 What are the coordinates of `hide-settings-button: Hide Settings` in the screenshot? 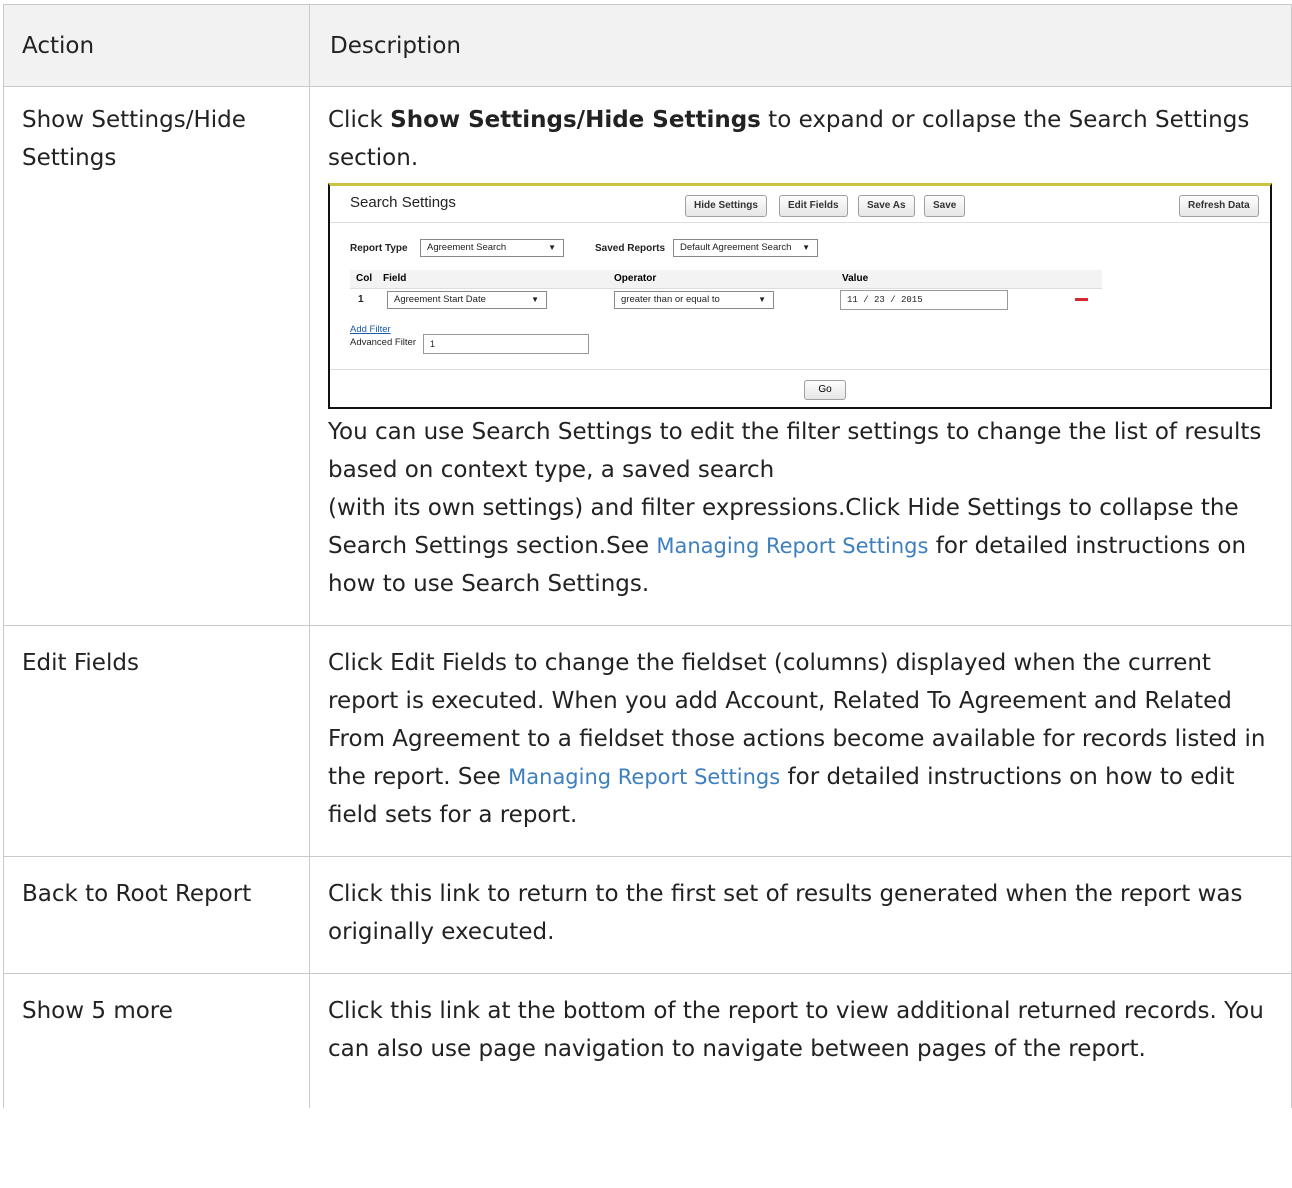 It's located at (726, 206).